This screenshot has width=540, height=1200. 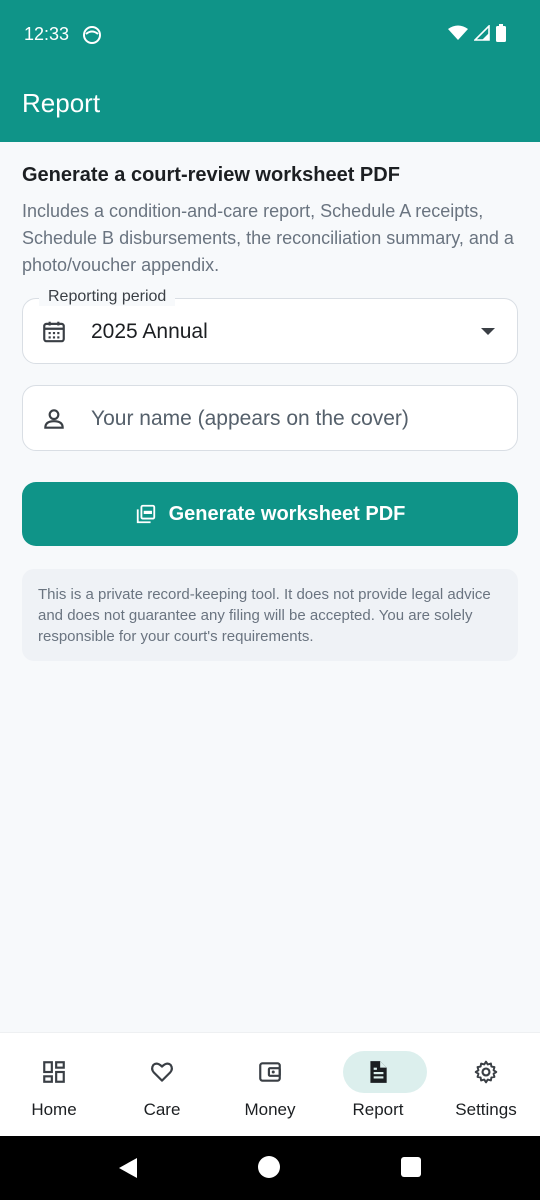 I want to click on status-time: 12:33, so click(x=47, y=34).